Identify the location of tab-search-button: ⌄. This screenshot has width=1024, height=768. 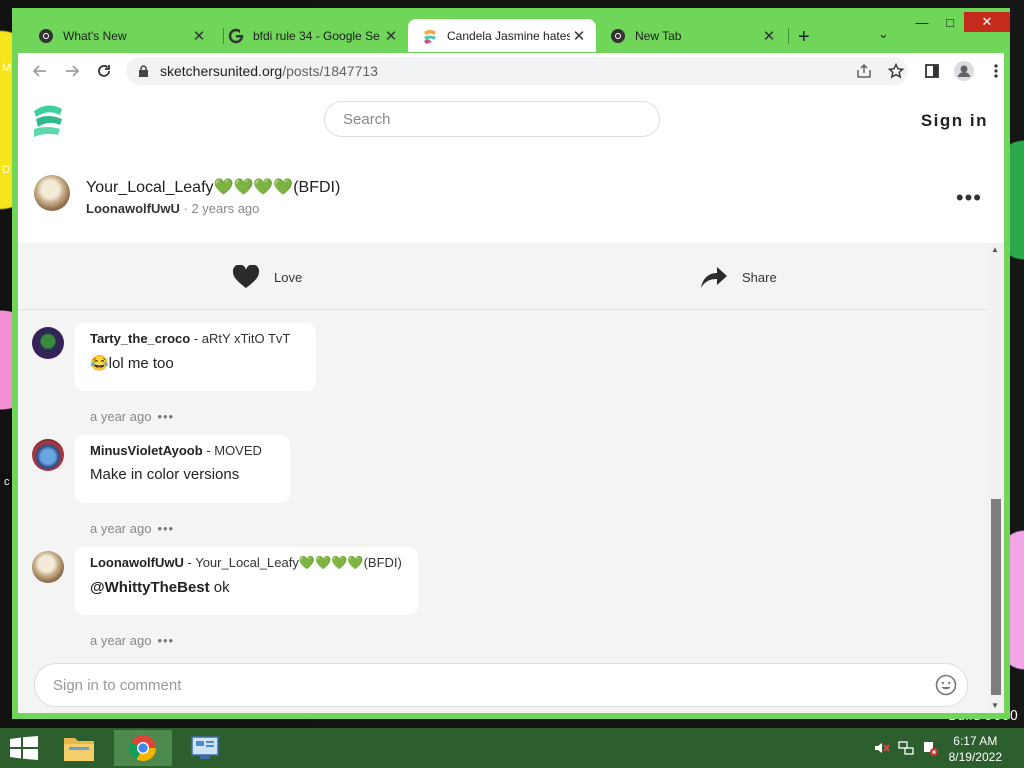
(883, 34).